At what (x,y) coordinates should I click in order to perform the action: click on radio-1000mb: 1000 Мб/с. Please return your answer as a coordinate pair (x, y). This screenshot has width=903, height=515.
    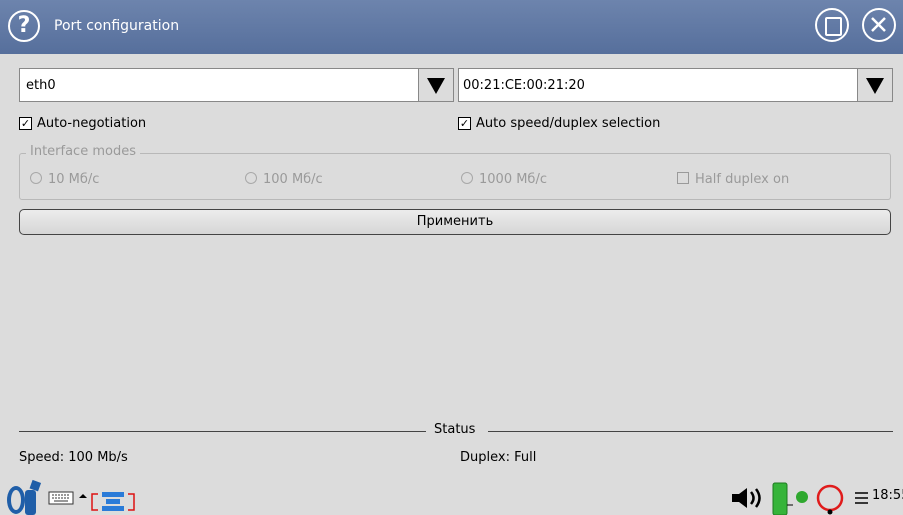
    Looking at the image, I should click on (504, 179).